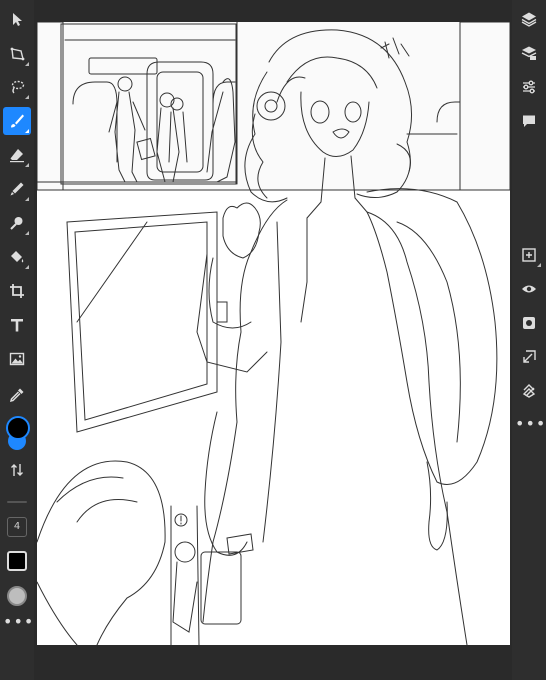 The image size is (546, 680). I want to click on swap-arrows-icon, so click(17, 470).